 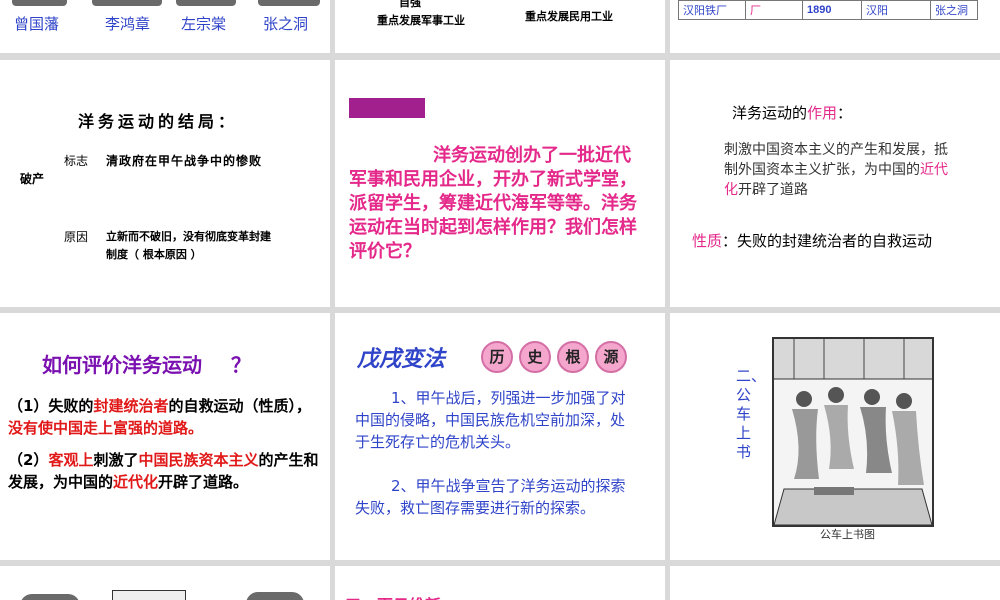 I want to click on reason-label: 原因, so click(x=76, y=237).